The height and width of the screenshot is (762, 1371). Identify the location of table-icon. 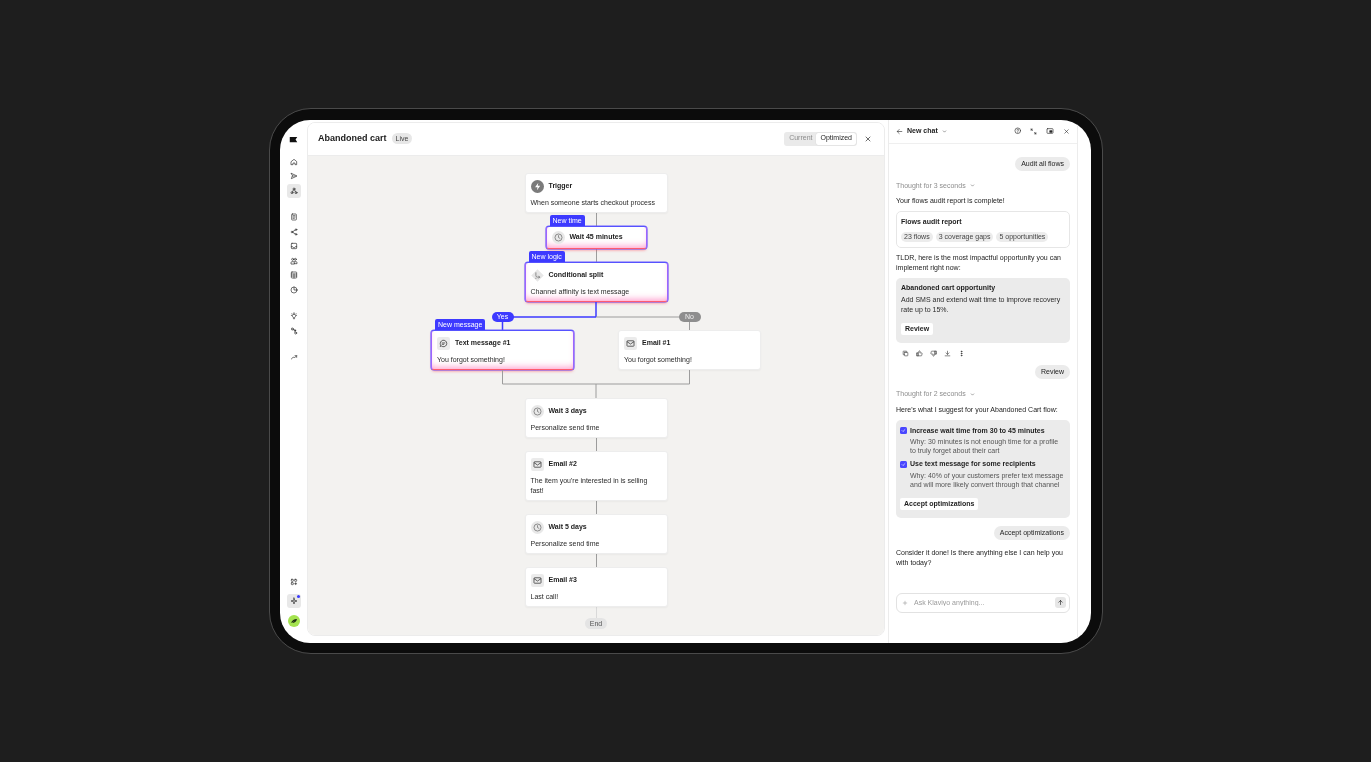
(293, 275).